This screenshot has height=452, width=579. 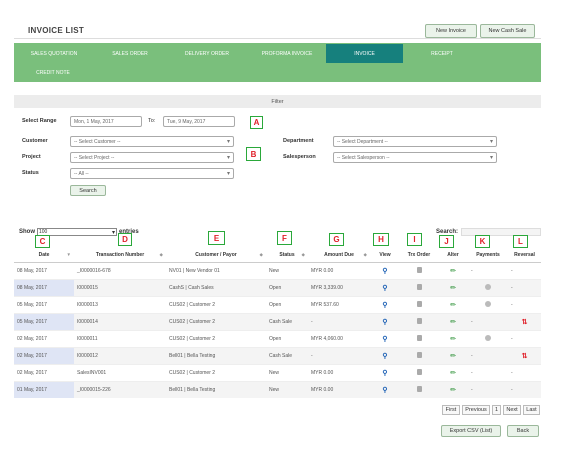 What do you see at coordinates (339, 256) in the screenshot?
I see `col-amount-due: Amount Due ◆` at bounding box center [339, 256].